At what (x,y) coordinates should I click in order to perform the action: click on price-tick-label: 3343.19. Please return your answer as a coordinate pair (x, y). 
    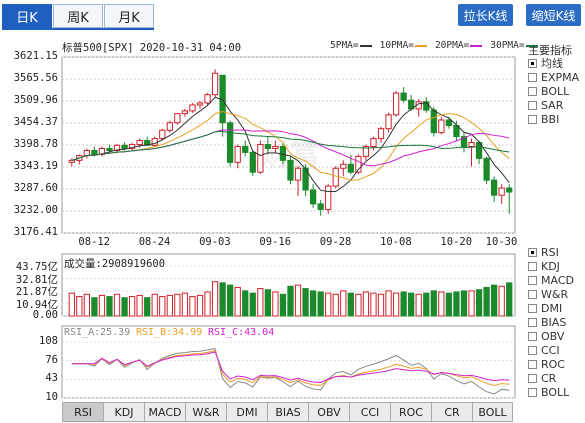
    Looking at the image, I should click on (35, 166).